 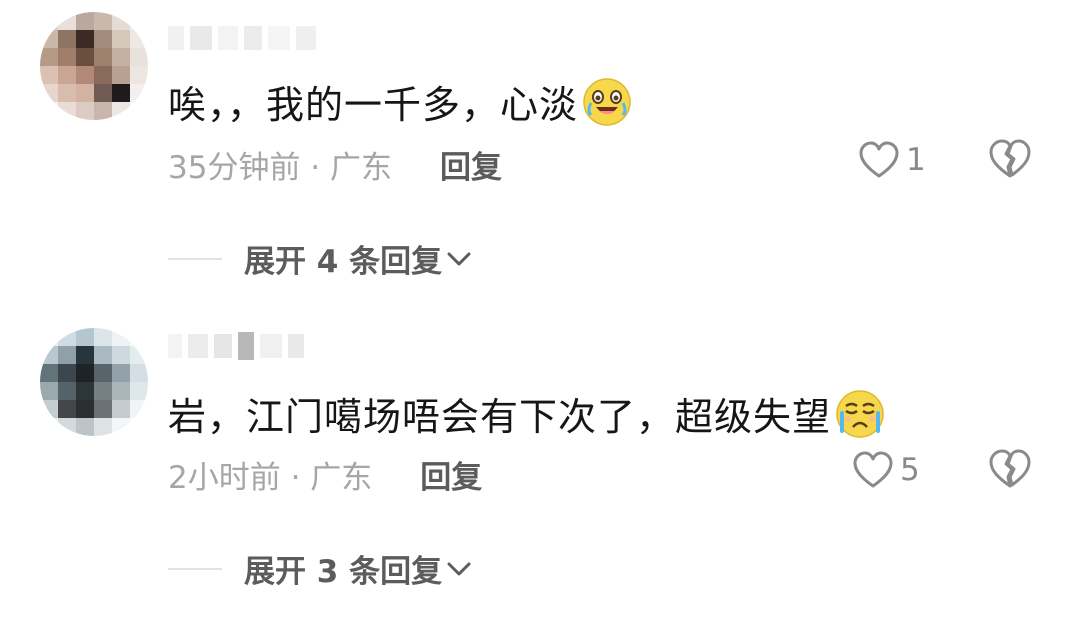 What do you see at coordinates (607, 102) in the screenshot?
I see `crying-laughing-emoji-icon` at bounding box center [607, 102].